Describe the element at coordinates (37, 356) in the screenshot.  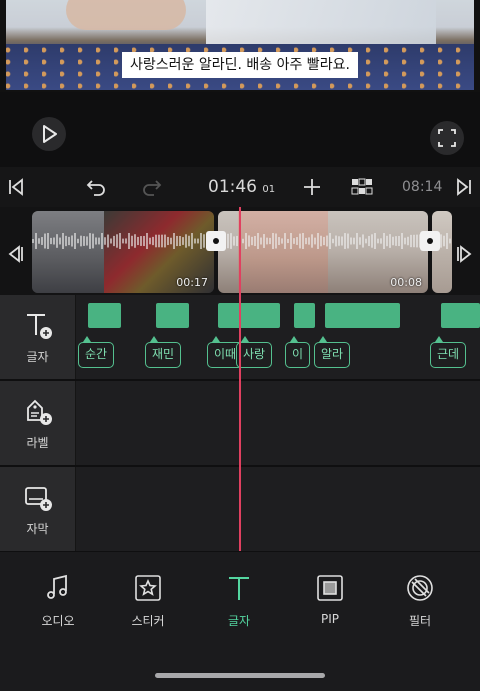
I see `track-label: 글자` at that location.